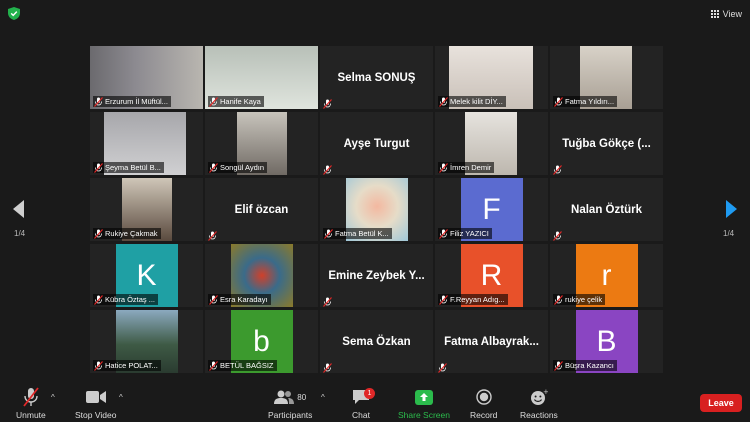  What do you see at coordinates (539, 415) in the screenshot?
I see `reactions-label: Reactions` at bounding box center [539, 415].